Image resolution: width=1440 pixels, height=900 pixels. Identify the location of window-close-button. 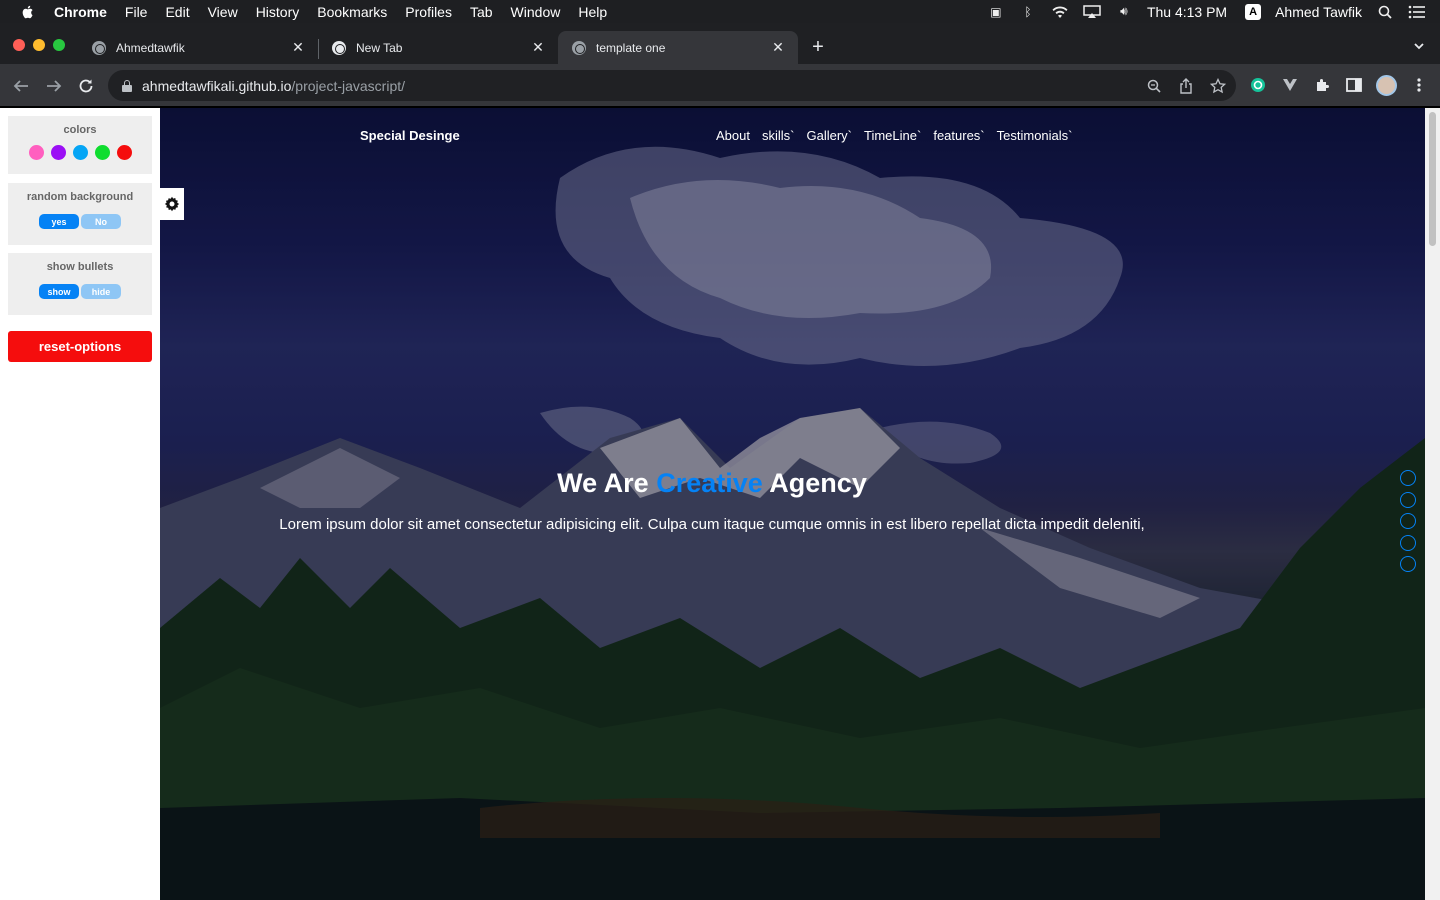
(19, 45).